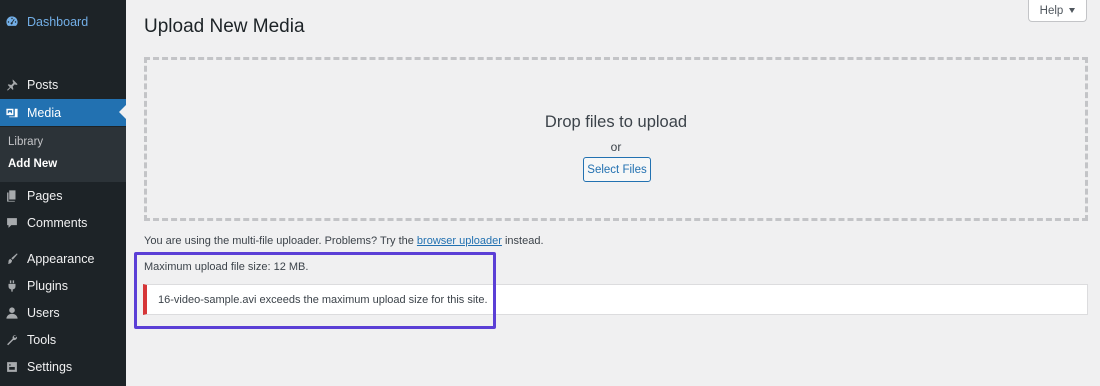 The image size is (1100, 386). Describe the element at coordinates (63, 154) in the screenshot. I see `media-submenu: Library Add New` at that location.